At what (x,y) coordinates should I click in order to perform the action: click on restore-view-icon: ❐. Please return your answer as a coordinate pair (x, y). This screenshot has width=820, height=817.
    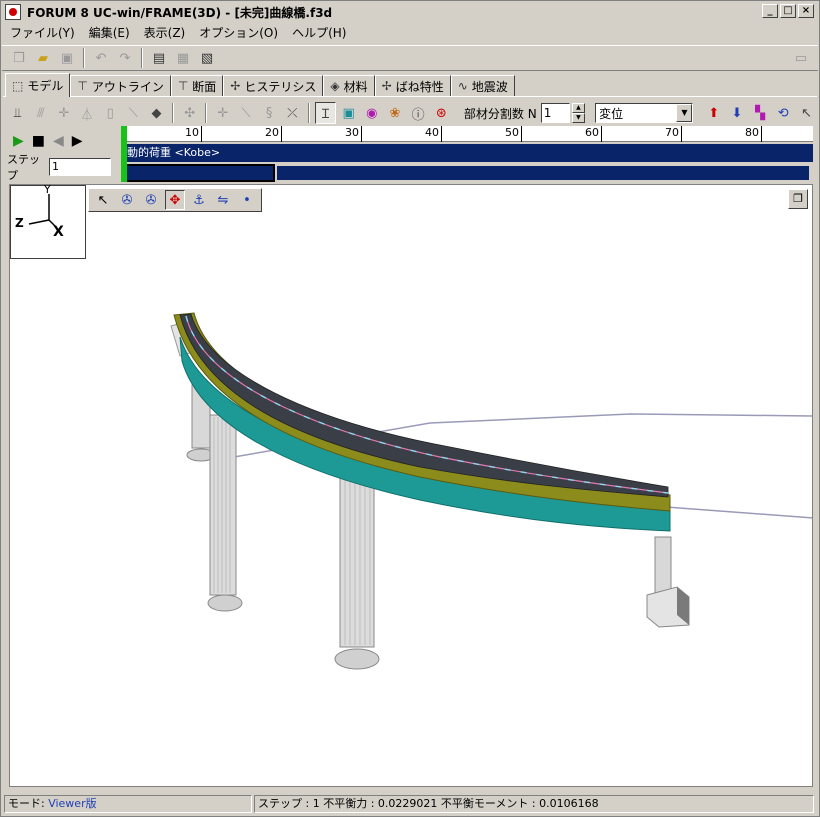
    Looking at the image, I should click on (798, 199).